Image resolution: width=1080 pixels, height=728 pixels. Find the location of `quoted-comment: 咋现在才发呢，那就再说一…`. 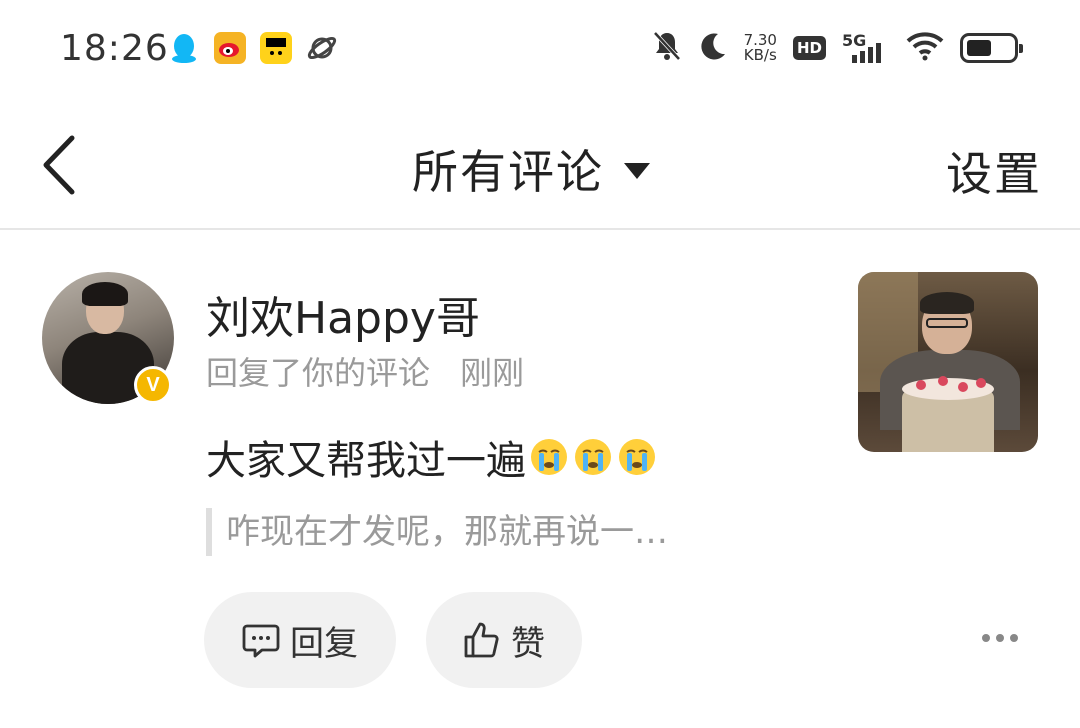

quoted-comment: 咋现在才发呢，那就再说一… is located at coordinates (437, 532).